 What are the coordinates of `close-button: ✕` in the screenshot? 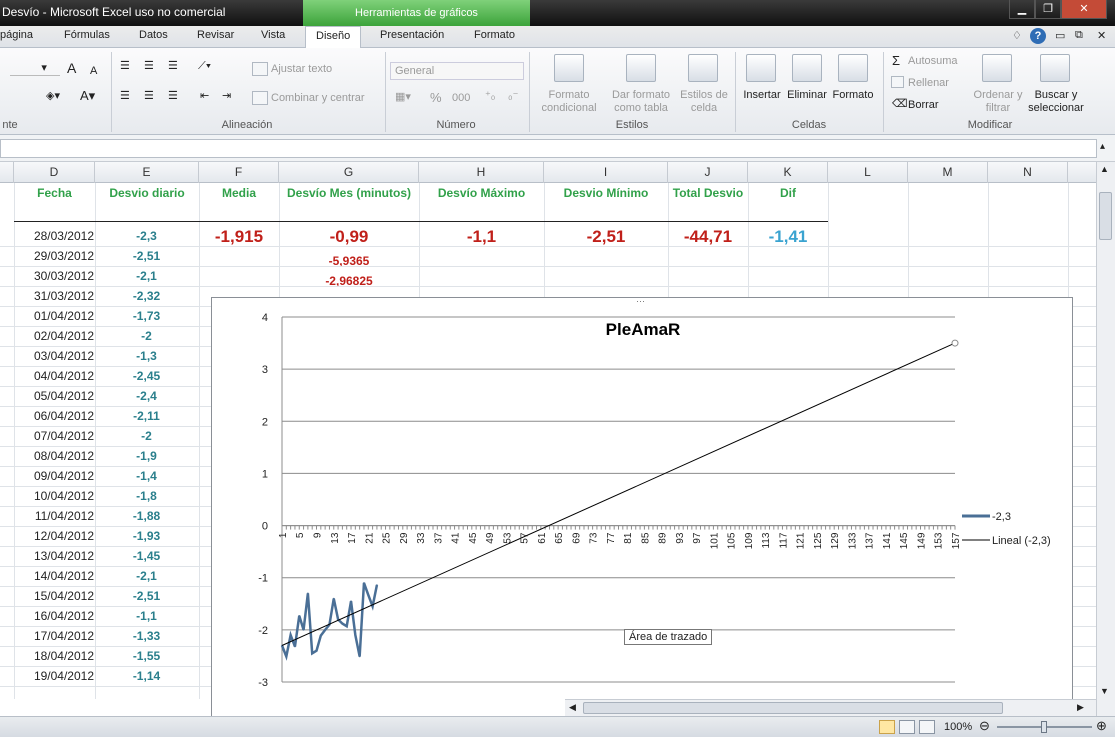 It's located at (1084, 9).